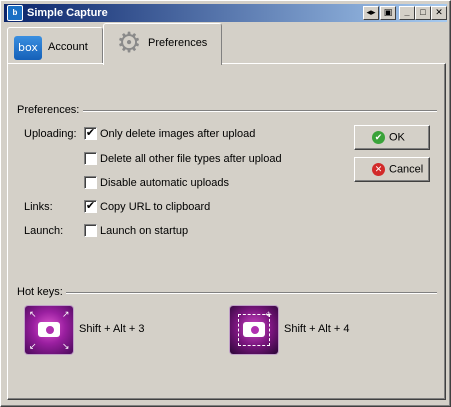 The height and width of the screenshot is (407, 451). I want to click on corner-arrow-icon: ↘, so click(66, 346).